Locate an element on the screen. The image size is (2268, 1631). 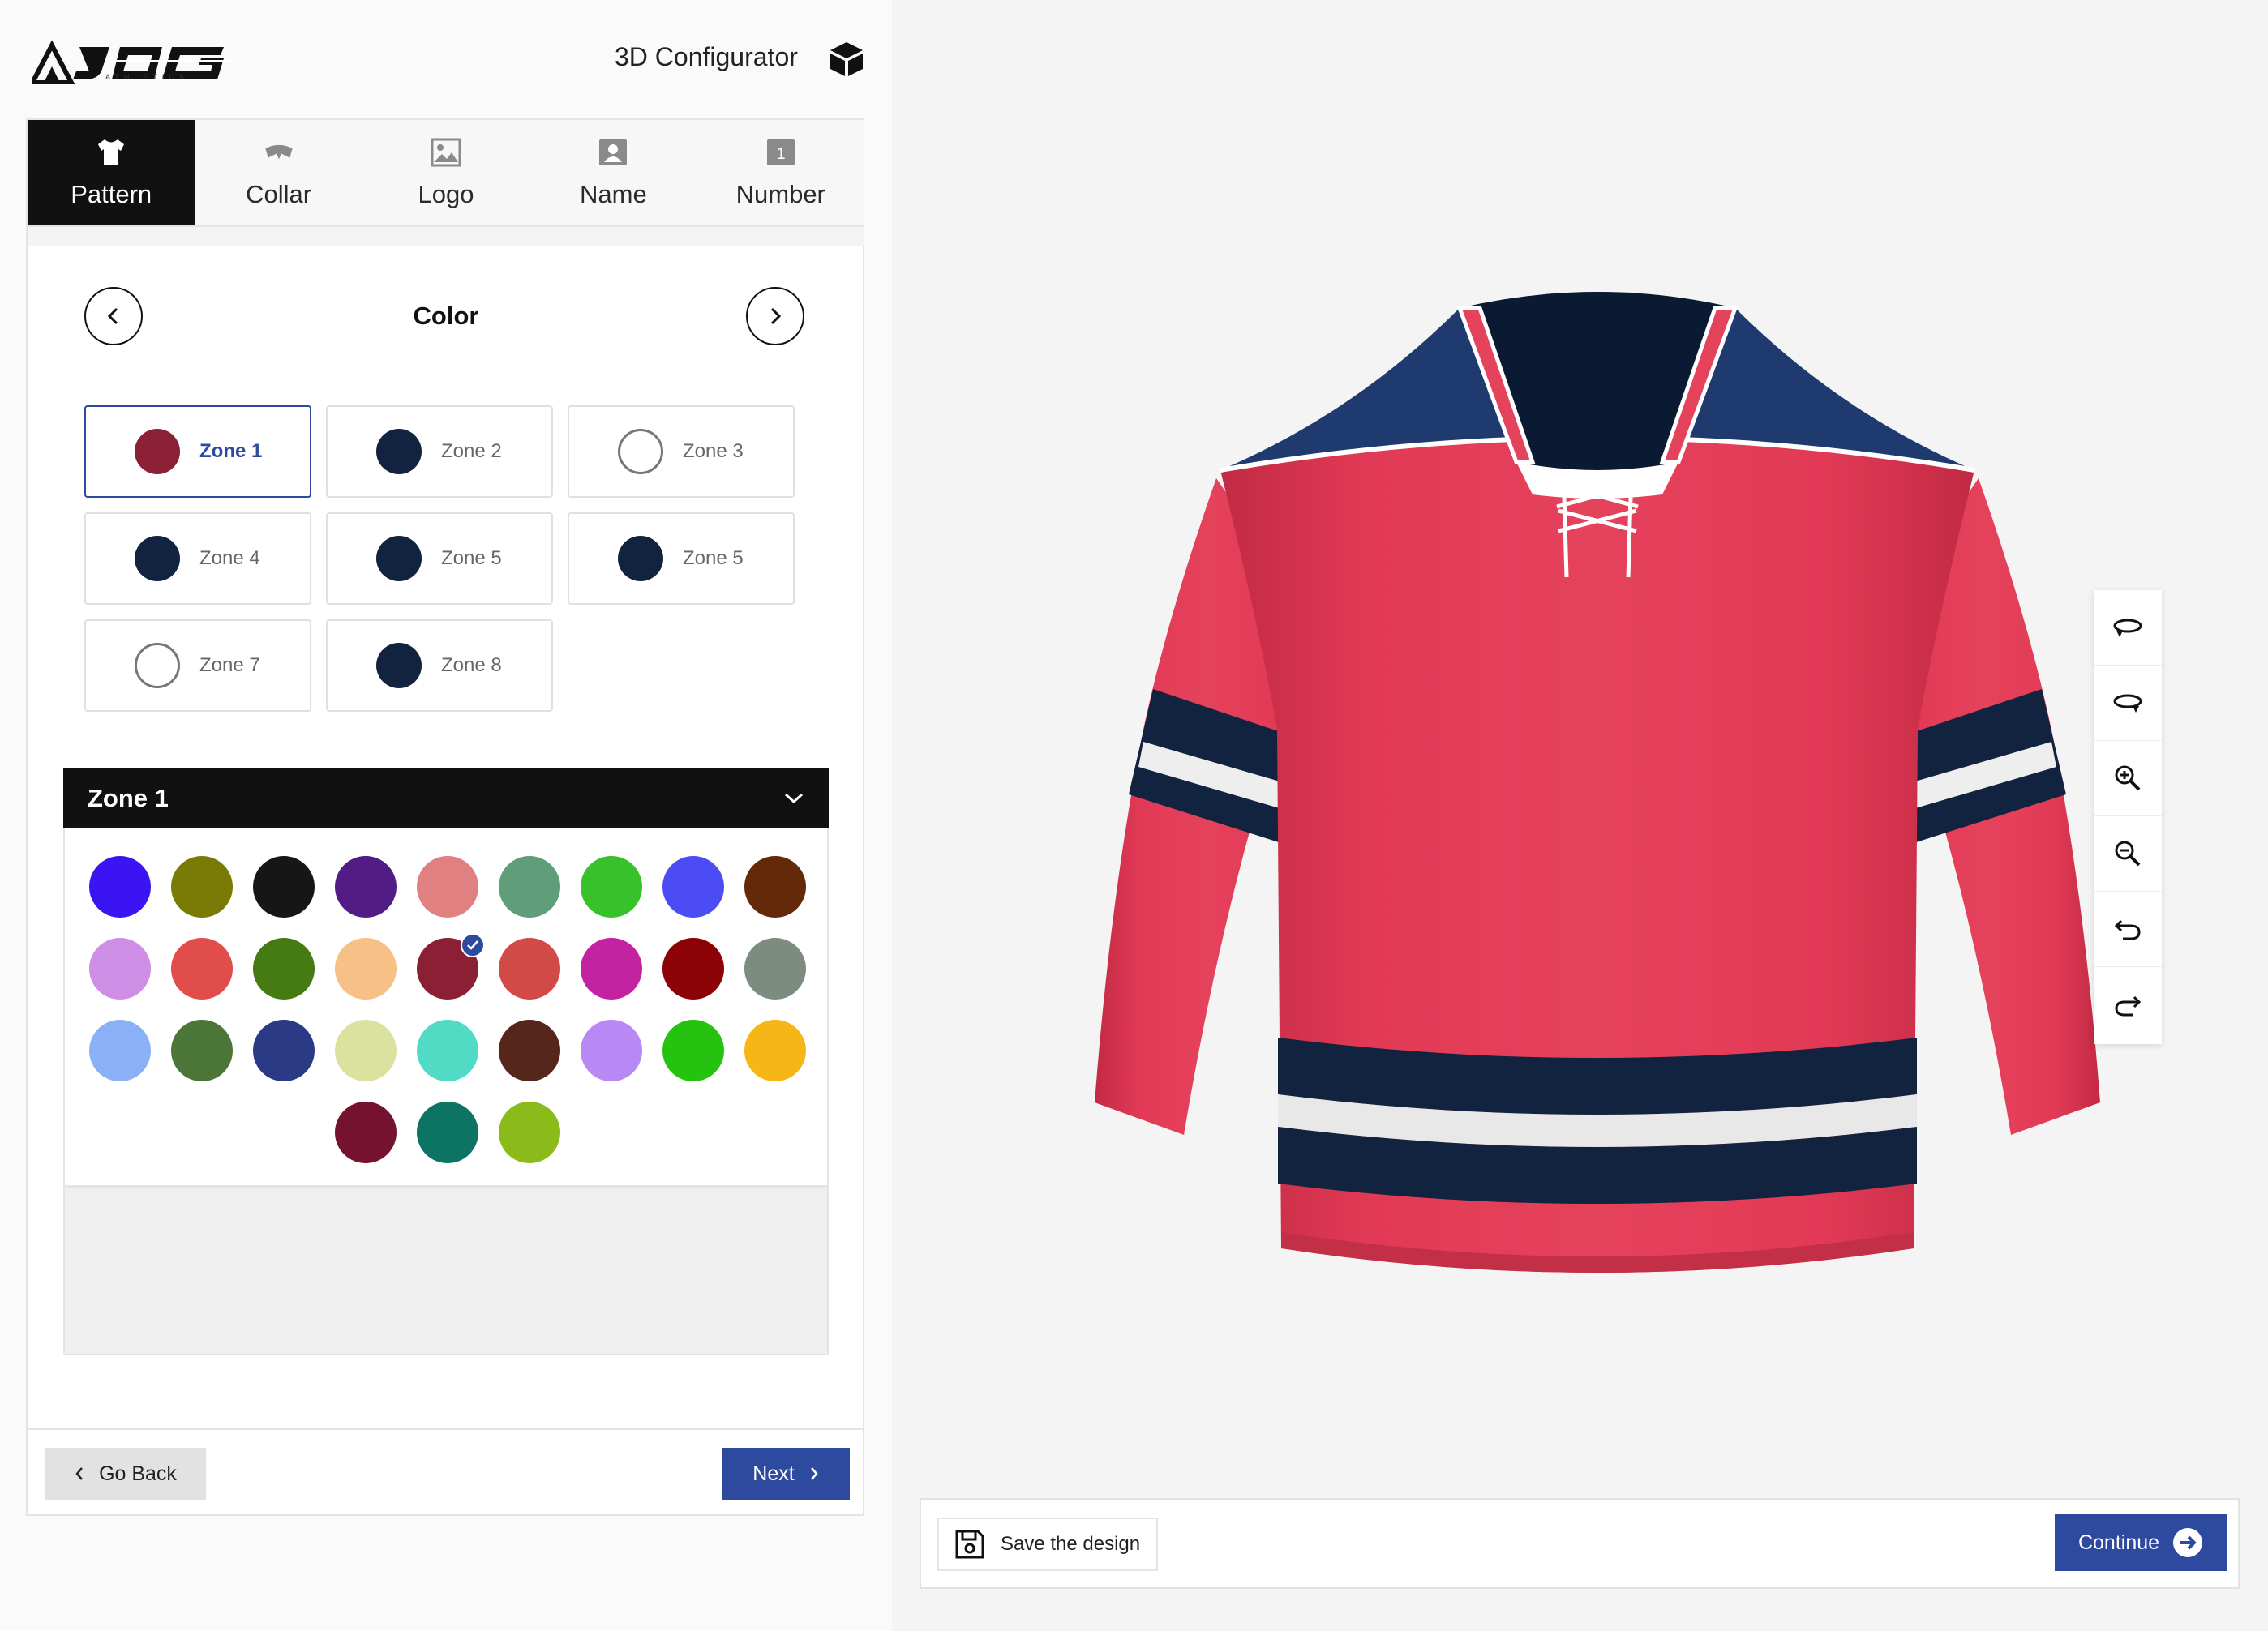
rotate-right-icon is located at coordinates (2127, 703).